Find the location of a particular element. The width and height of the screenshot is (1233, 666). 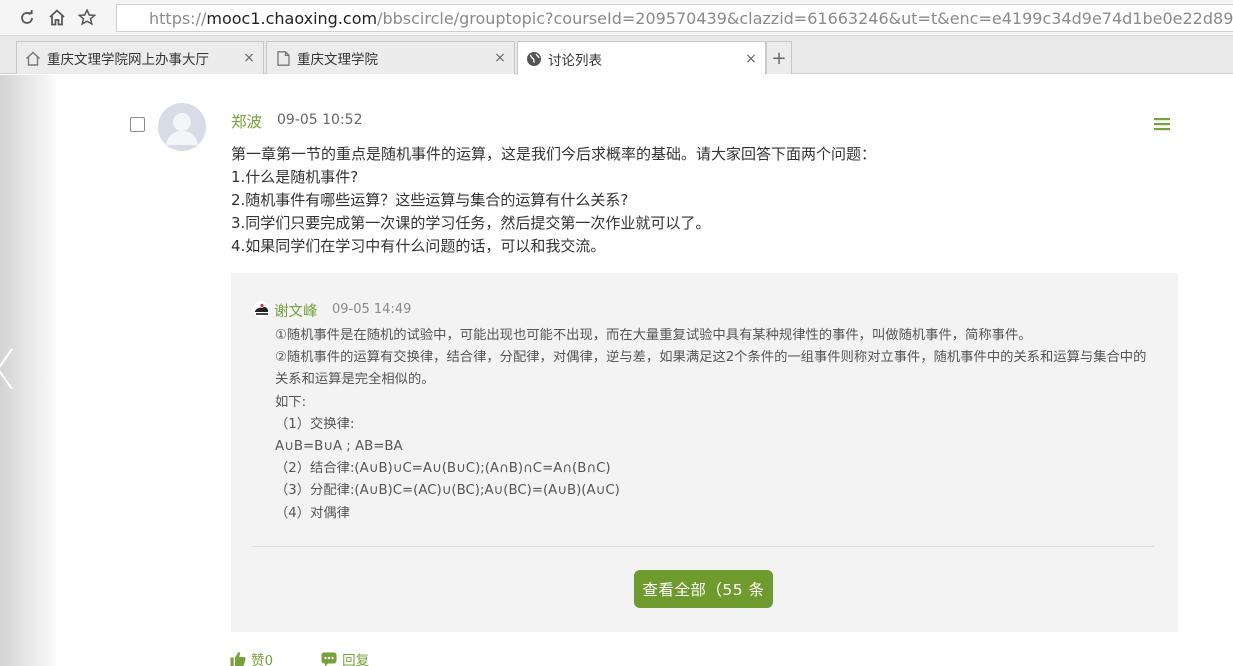

tab-bar: 重庆文理学院网上办事大厅 × 重庆文理学院 × 讨论列表 × + is located at coordinates (616, 55).